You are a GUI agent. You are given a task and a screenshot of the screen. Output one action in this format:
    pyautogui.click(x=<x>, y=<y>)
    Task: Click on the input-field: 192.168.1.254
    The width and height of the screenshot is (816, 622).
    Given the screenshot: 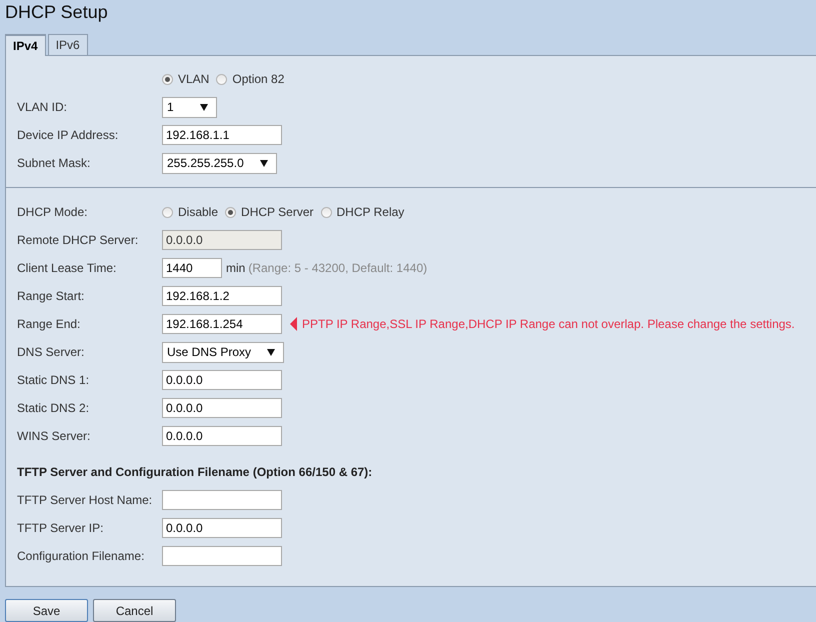 What is the action you would take?
    pyautogui.click(x=222, y=324)
    